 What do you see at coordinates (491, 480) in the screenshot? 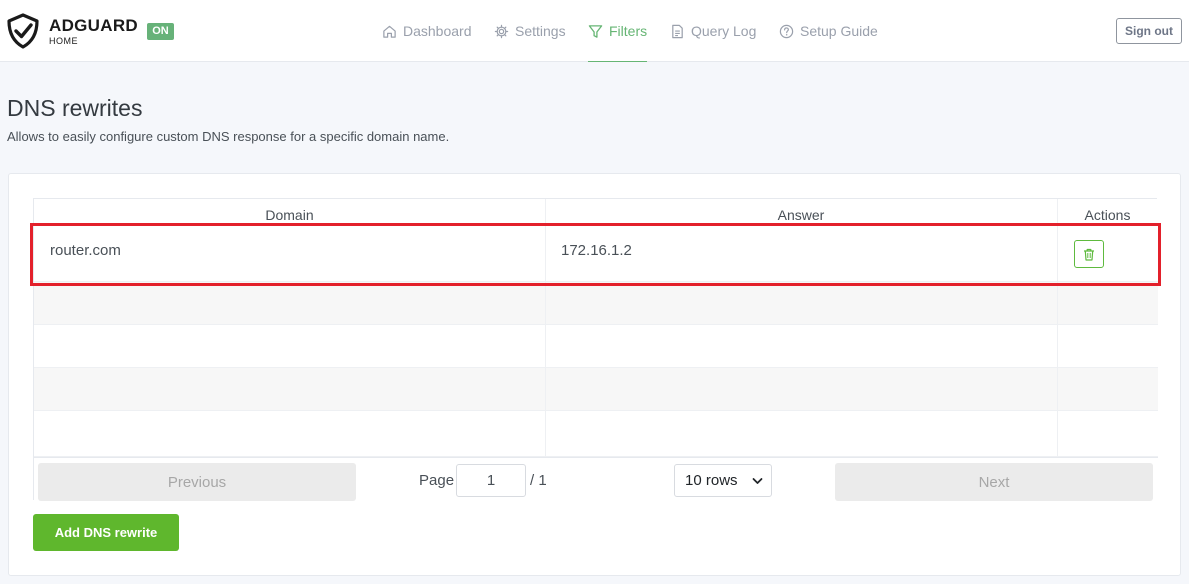
I see `page-number-input` at bounding box center [491, 480].